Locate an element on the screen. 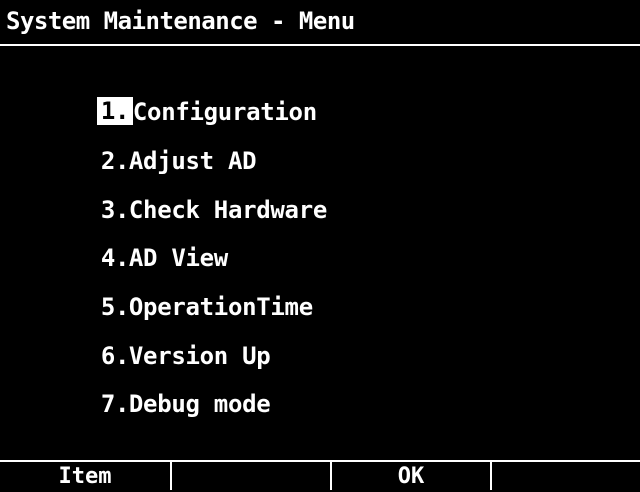 The width and height of the screenshot is (640, 492). softkey-bar: Item OK is located at coordinates (320, 475).